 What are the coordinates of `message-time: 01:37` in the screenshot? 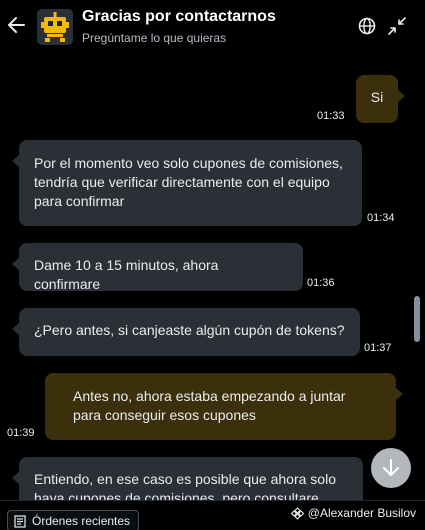 It's located at (378, 348).